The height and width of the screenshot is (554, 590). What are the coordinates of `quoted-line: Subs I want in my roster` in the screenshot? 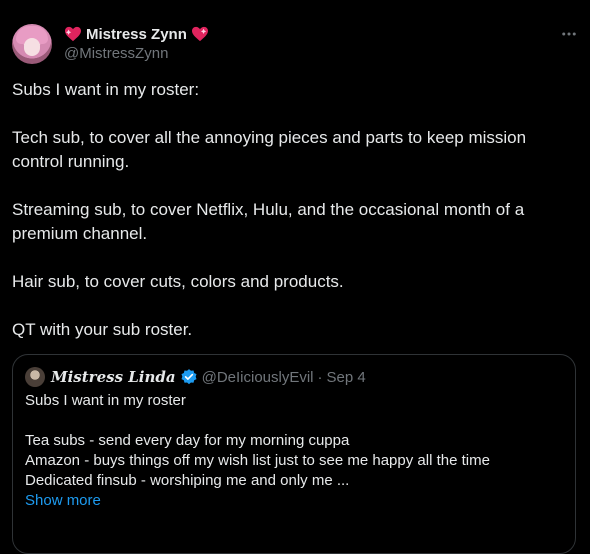 It's located at (105, 400).